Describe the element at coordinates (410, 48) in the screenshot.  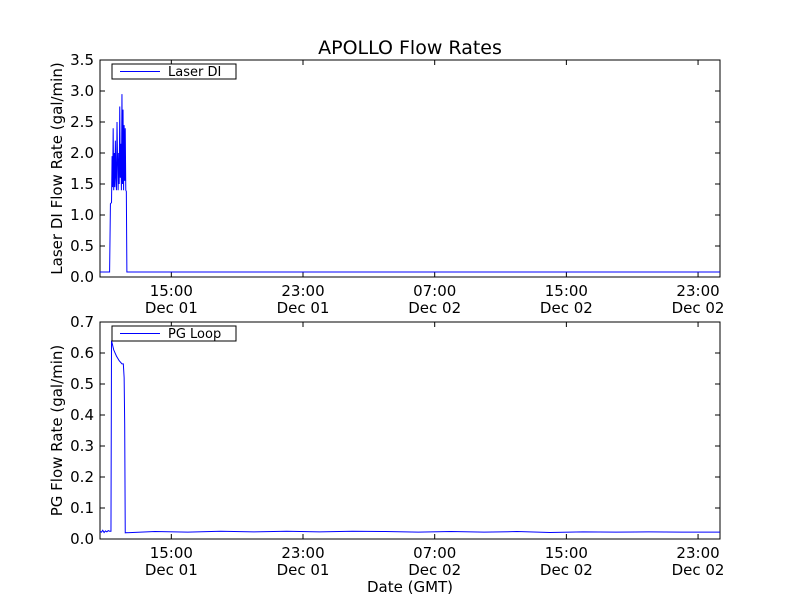
I see `figure-title: APOLLO Flow Rates` at that location.